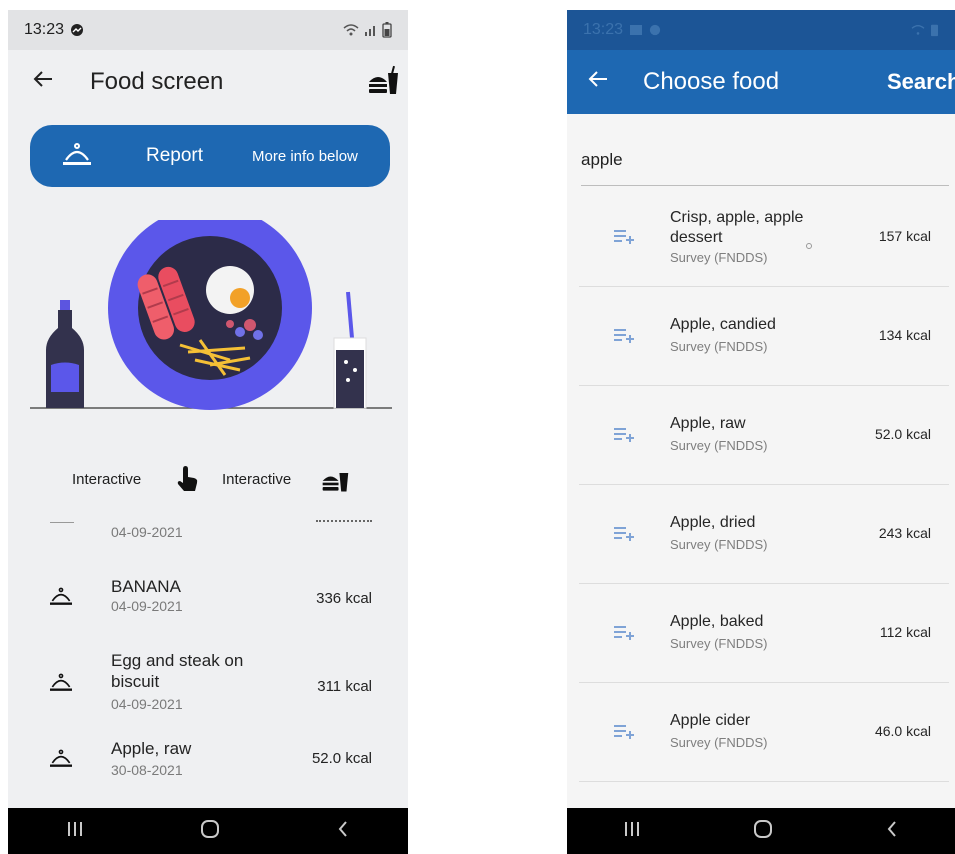 Image resolution: width=955 pixels, height=854 pixels. What do you see at coordinates (62, 522) in the screenshot?
I see `divider` at bounding box center [62, 522].